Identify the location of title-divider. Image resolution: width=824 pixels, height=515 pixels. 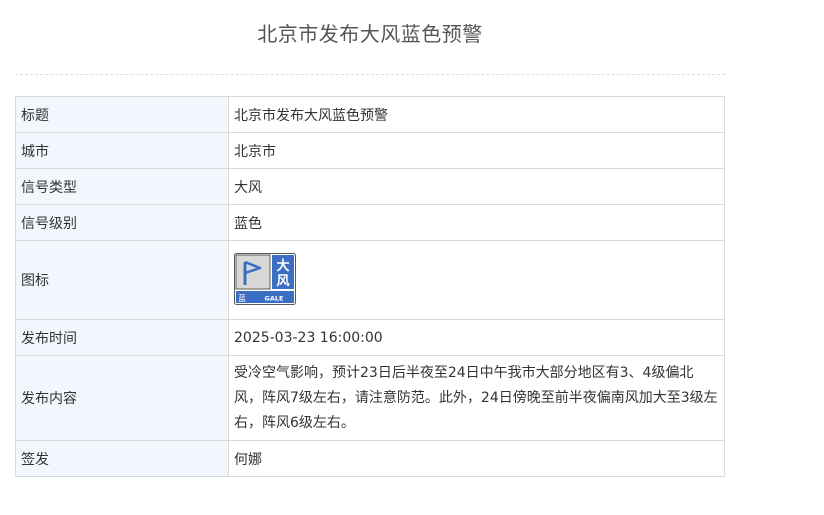
(370, 74).